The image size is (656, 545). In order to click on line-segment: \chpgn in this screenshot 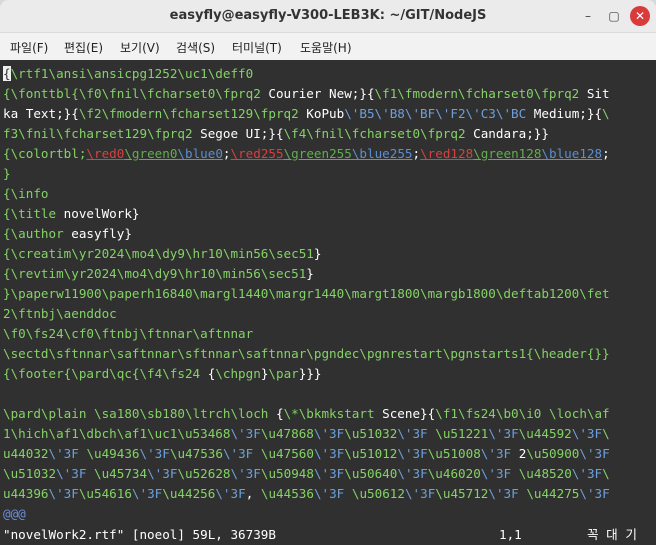, I will do `click(238, 373)`.